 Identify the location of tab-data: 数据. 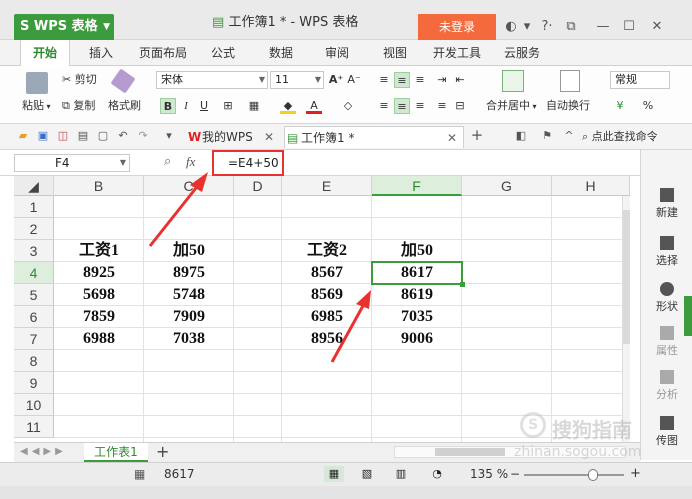
(281, 53).